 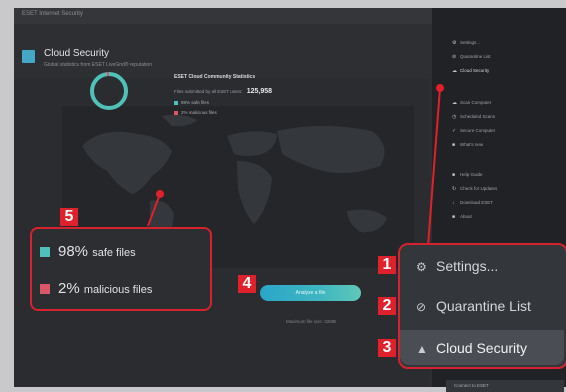 I want to click on update-icon: ↻, so click(x=454, y=189).